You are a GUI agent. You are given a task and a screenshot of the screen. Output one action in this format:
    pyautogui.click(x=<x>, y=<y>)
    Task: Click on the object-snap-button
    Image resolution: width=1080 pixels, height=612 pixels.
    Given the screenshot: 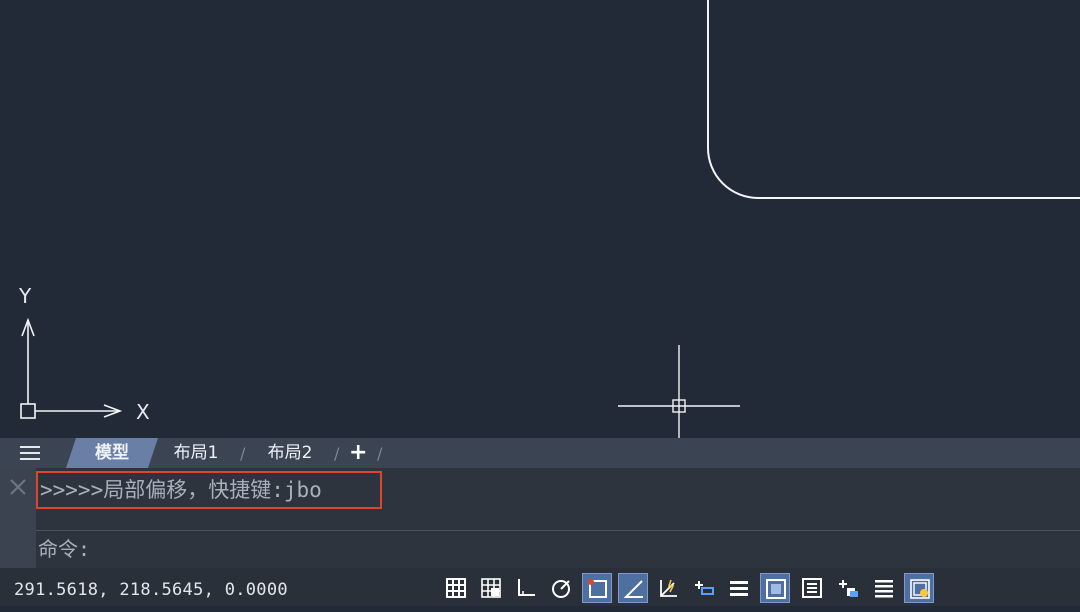 What is the action you would take?
    pyautogui.click(x=597, y=588)
    